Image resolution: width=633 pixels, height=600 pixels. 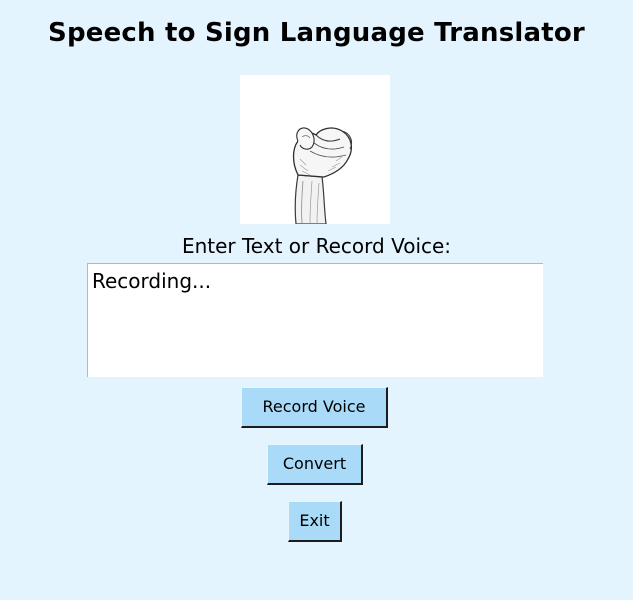 I want to click on sign-language-image, so click(x=315, y=149).